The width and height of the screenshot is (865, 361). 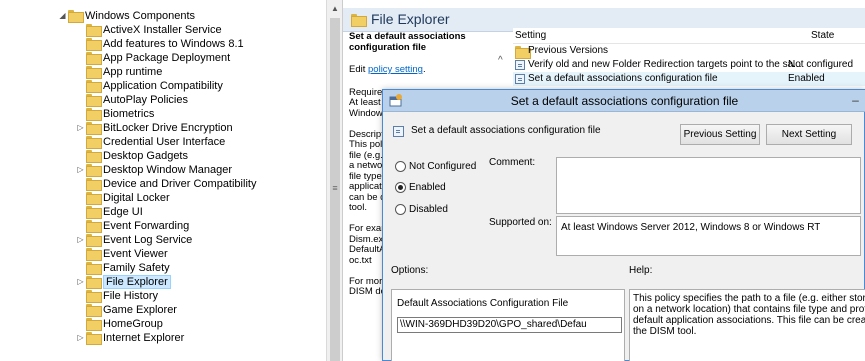 What do you see at coordinates (334, 180) in the screenshot?
I see `tree-scrollbar: ▲ ≡` at bounding box center [334, 180].